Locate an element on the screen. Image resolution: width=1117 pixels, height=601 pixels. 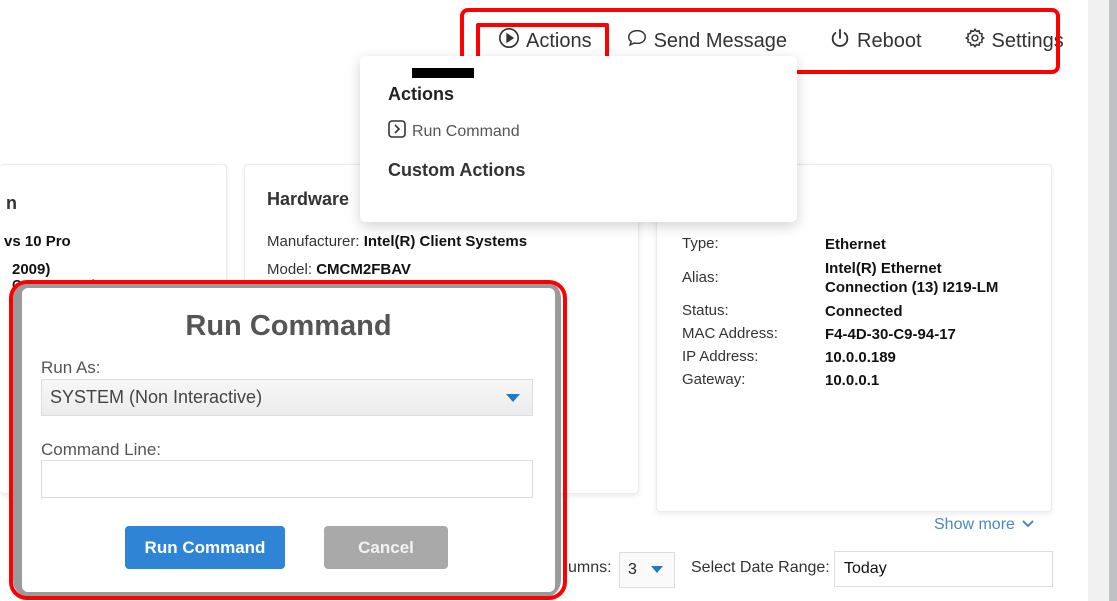
chevron-down-icon is located at coordinates (1028, 525).